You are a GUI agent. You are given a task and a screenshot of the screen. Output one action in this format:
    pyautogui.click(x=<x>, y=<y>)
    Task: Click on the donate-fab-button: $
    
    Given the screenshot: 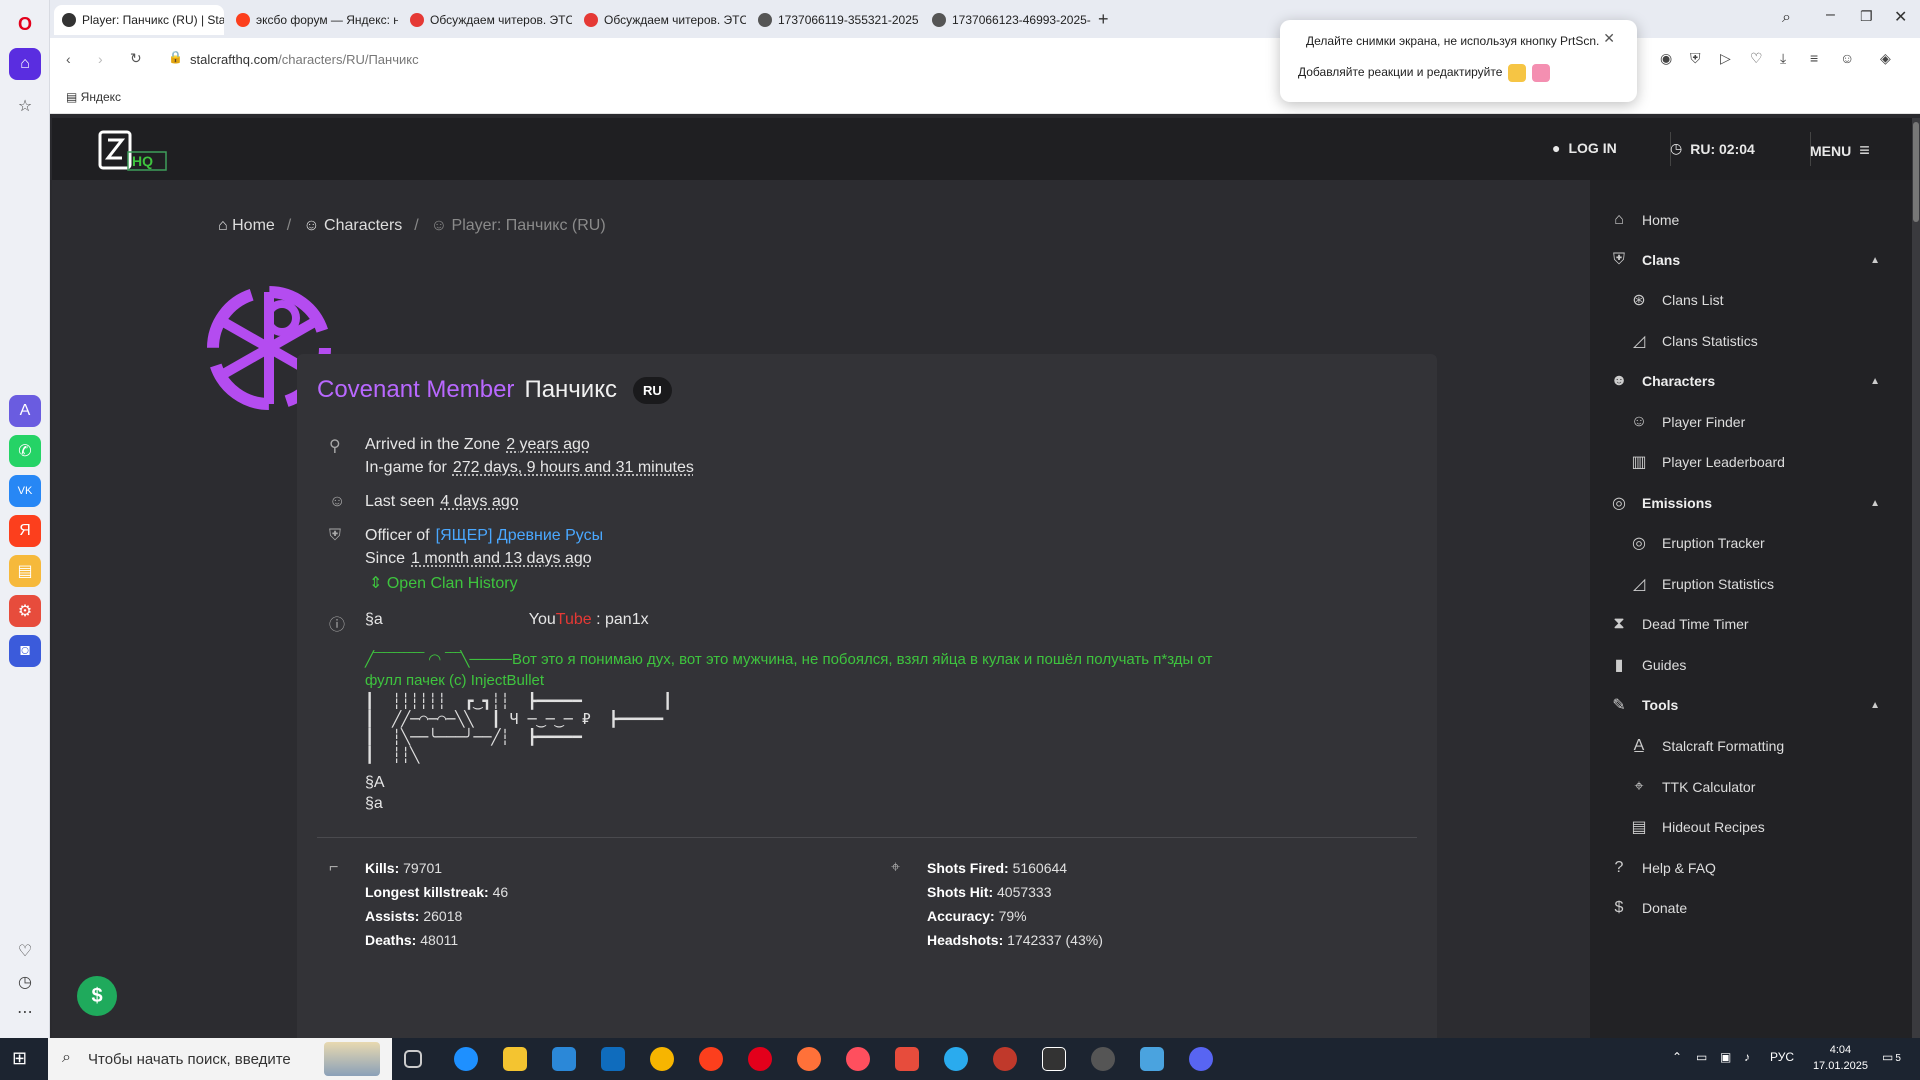 What is the action you would take?
    pyautogui.click(x=97, y=996)
    